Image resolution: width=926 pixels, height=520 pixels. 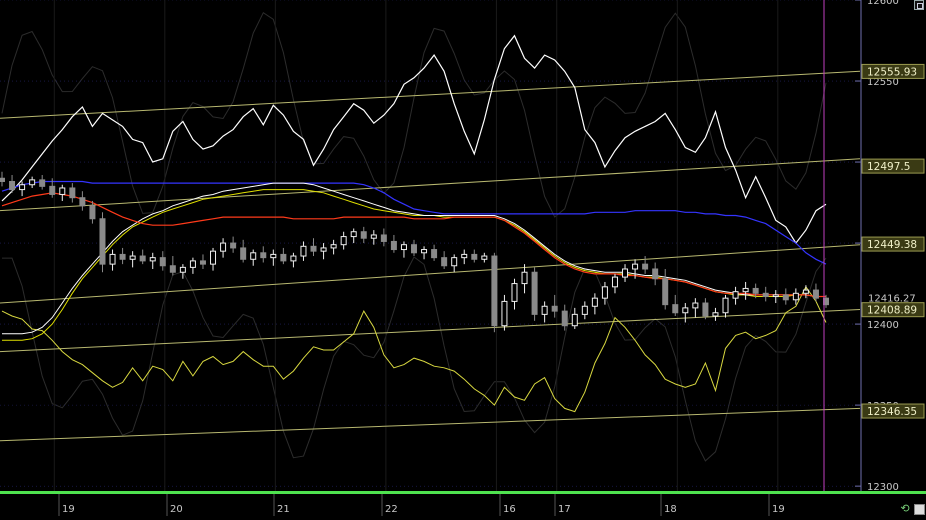 What do you see at coordinates (391, 509) in the screenshot?
I see `x-tick-label: 22` at bounding box center [391, 509].